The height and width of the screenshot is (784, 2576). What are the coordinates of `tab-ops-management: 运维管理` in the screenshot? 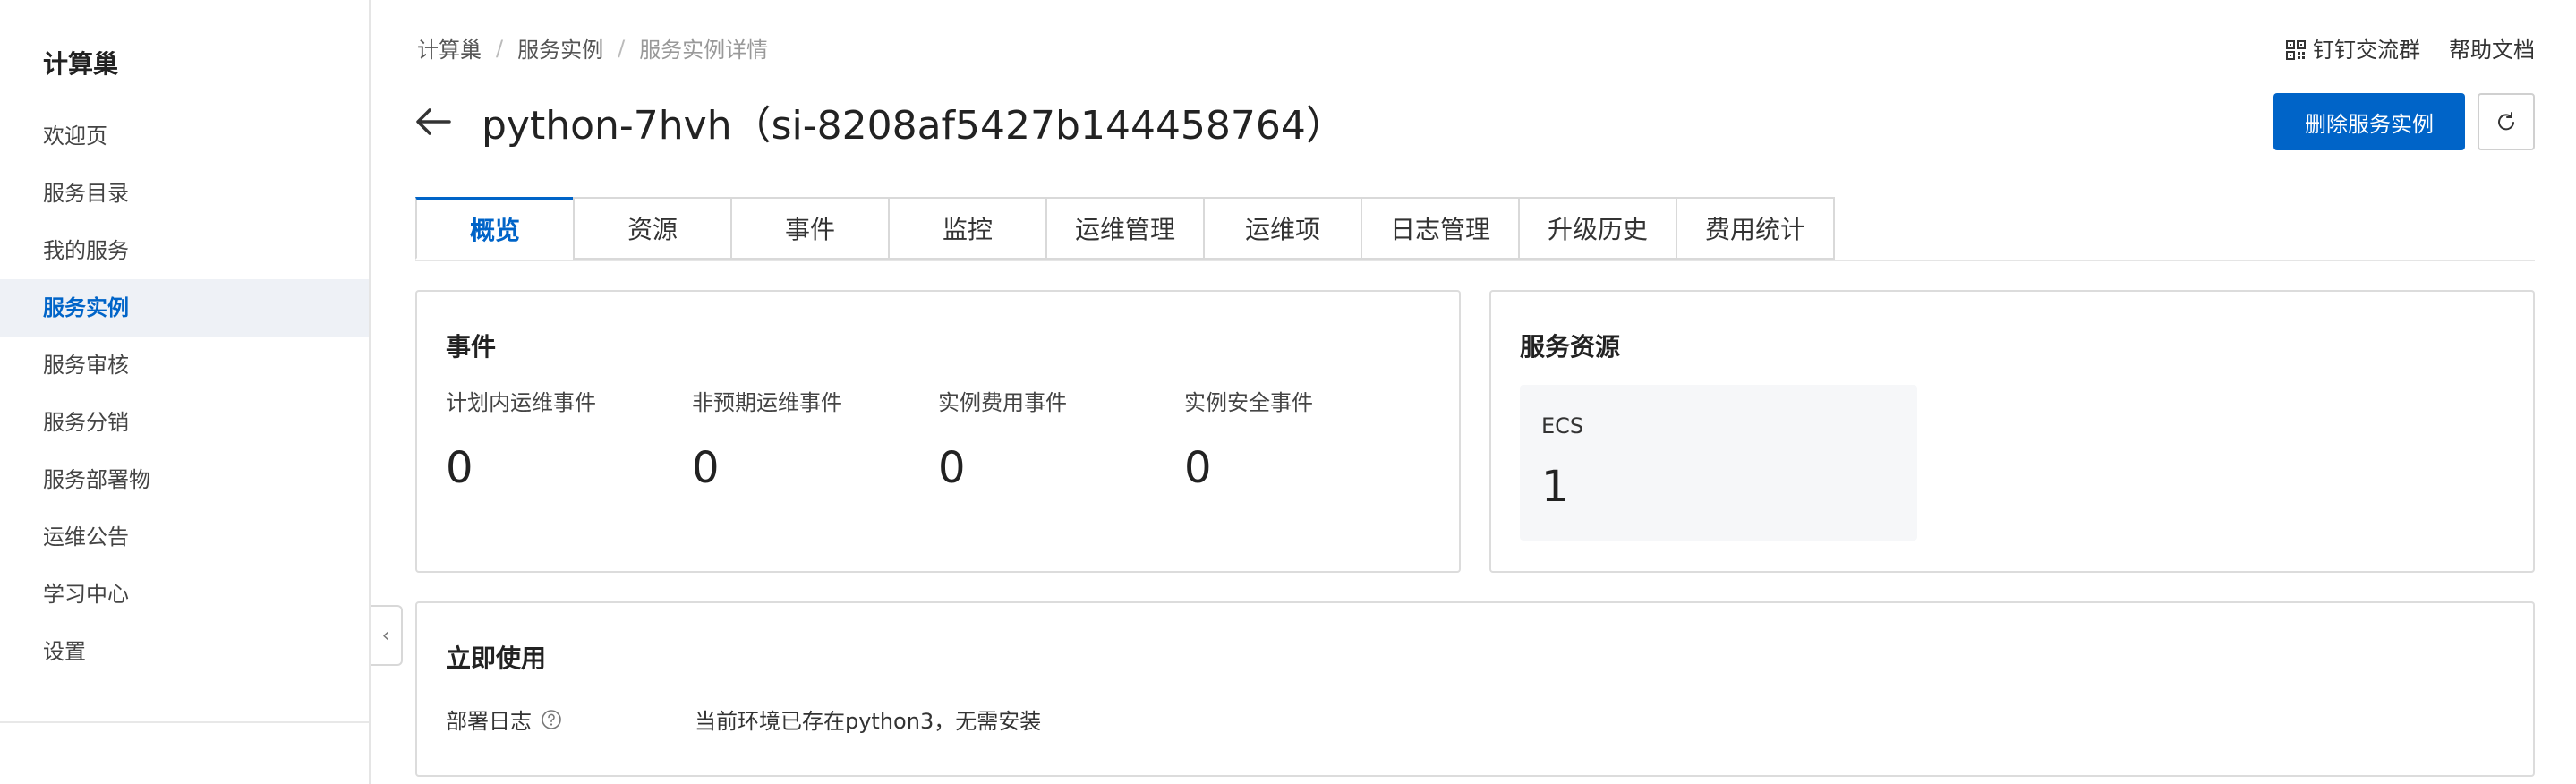 It's located at (1125, 228).